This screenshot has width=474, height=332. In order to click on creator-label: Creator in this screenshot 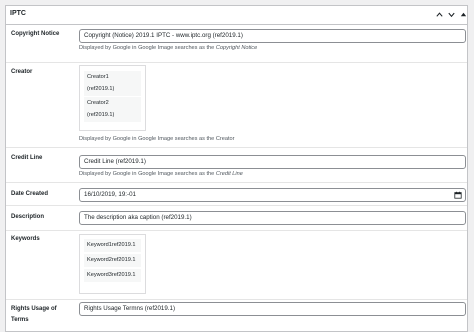, I will do `click(22, 72)`.